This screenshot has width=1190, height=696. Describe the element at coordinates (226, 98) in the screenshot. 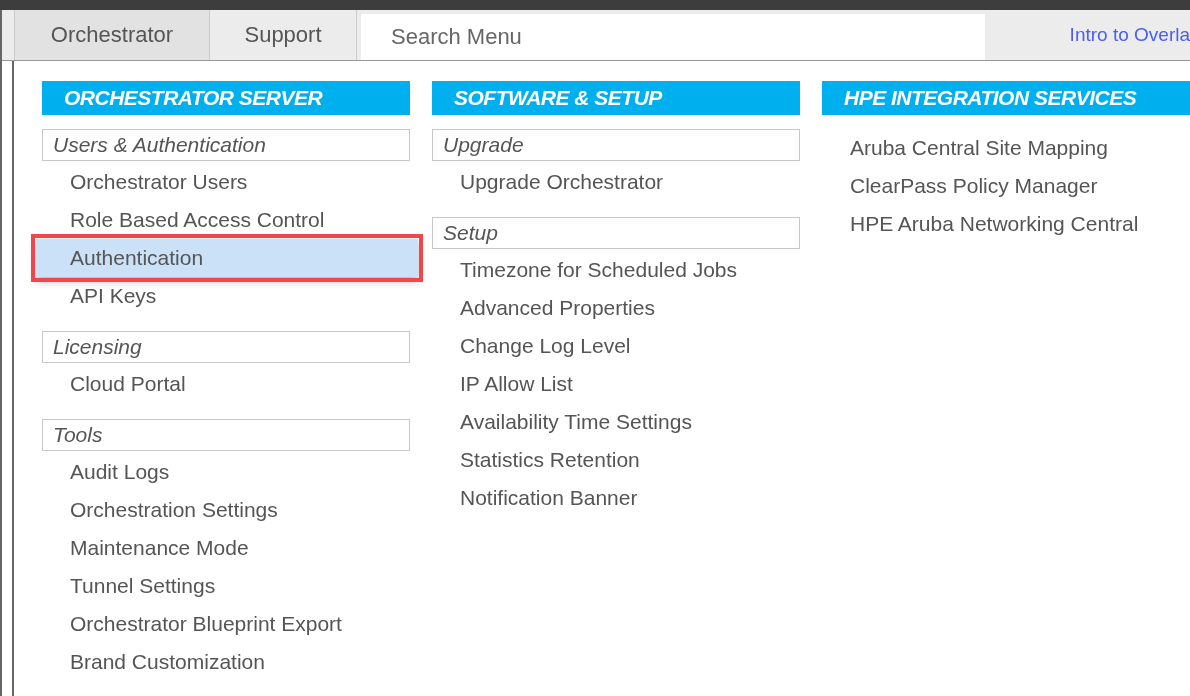

I see `column-header: ORCHESTRATOR SERVER` at that location.